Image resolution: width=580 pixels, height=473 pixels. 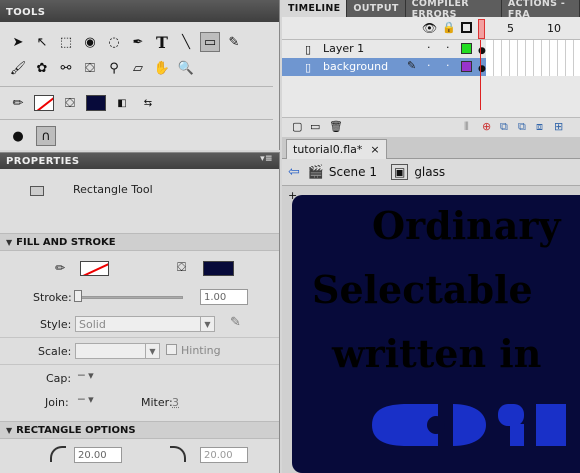 What do you see at coordinates (539, 127) in the screenshot?
I see `edit-multiple-frames-icon: ⧈` at bounding box center [539, 127].